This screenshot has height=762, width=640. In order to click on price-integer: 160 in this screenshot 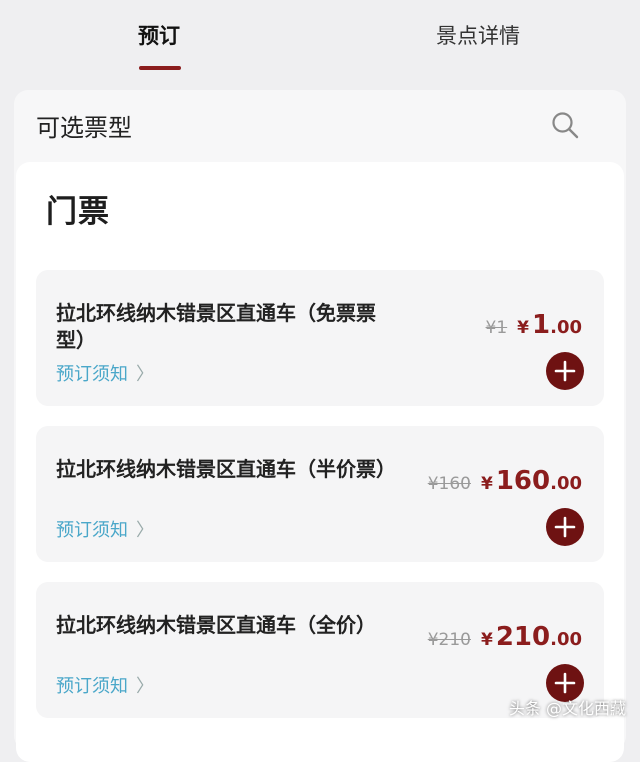, I will do `click(523, 481)`.